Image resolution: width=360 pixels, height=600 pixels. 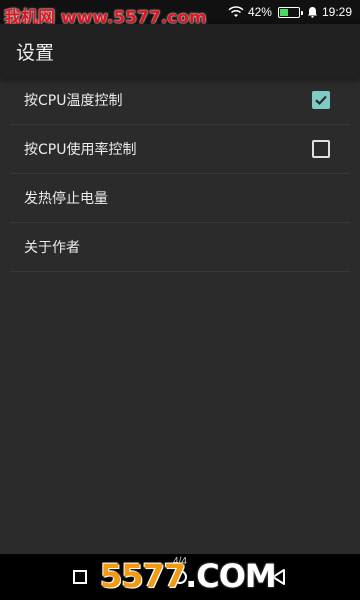 What do you see at coordinates (321, 149) in the screenshot?
I see `cpu-usage-checkbox` at bounding box center [321, 149].